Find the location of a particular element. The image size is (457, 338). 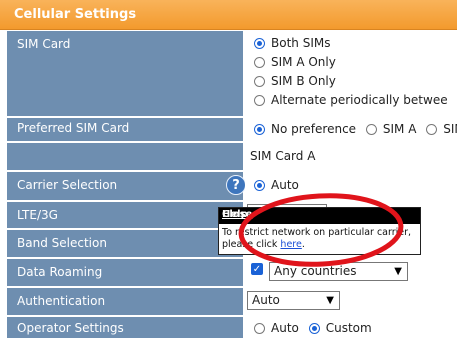

sim-card-a-header-row: SIM Card A is located at coordinates (228, 156).